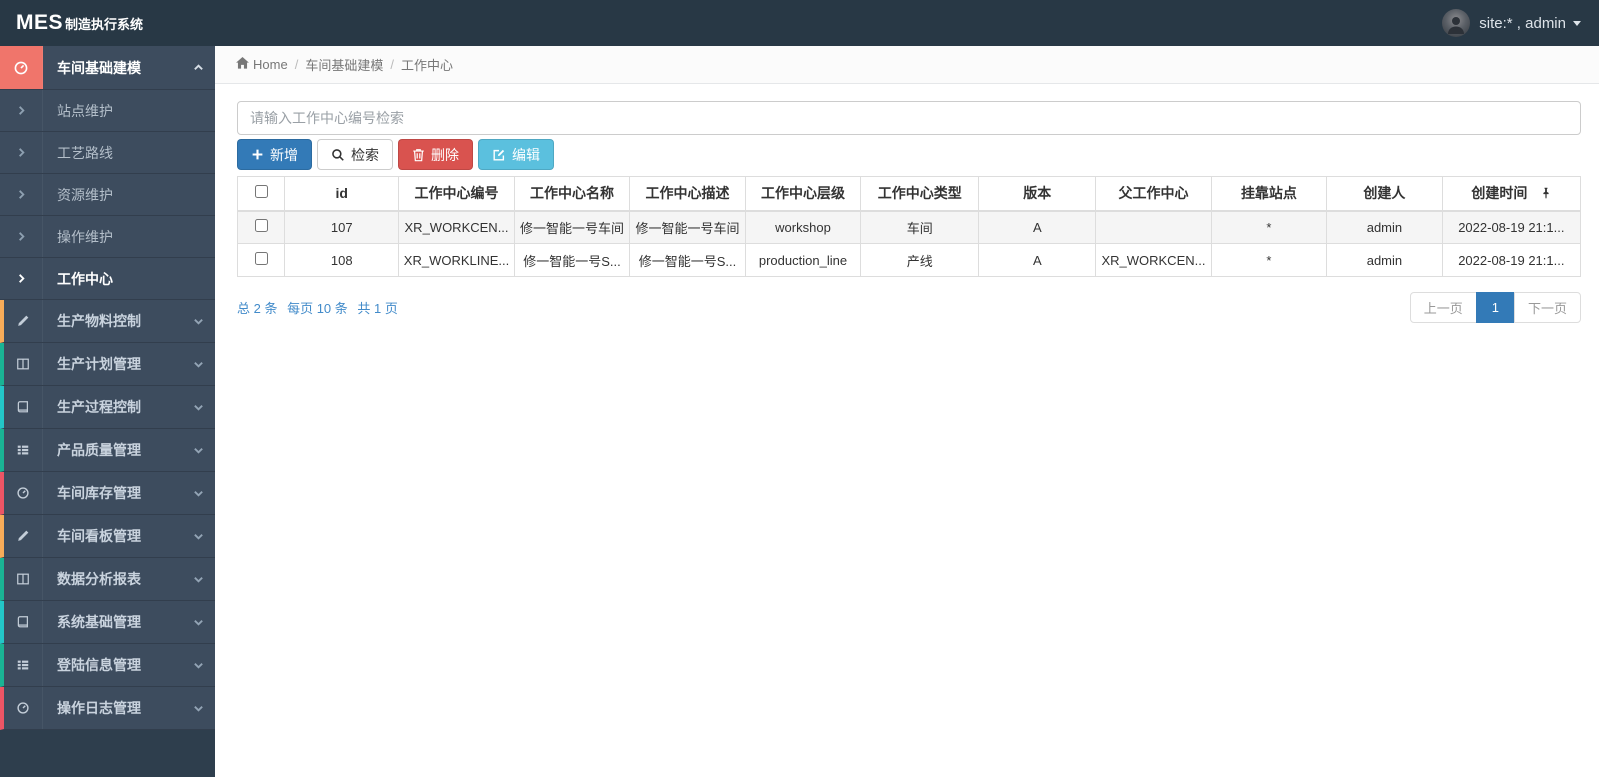  Describe the element at coordinates (23, 364) in the screenshot. I see `columns-icon` at that location.